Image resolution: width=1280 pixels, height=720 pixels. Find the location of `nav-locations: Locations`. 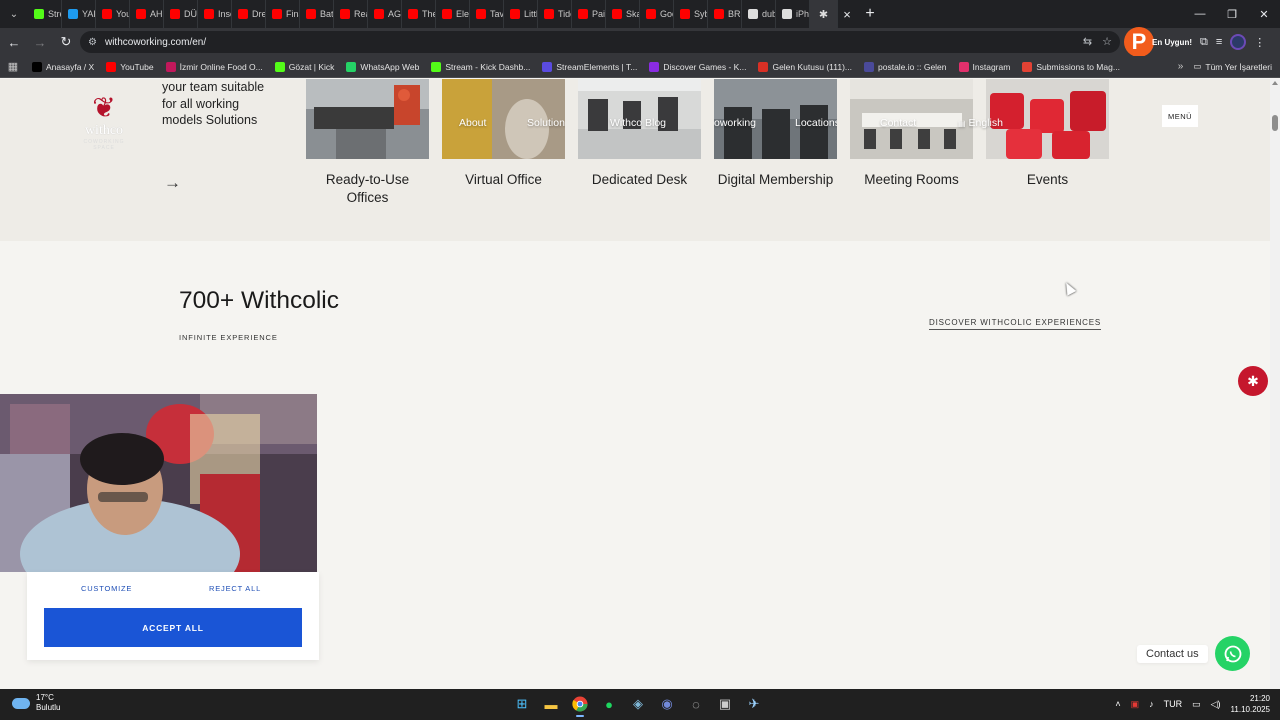

nav-locations: Locations is located at coordinates (816, 123).